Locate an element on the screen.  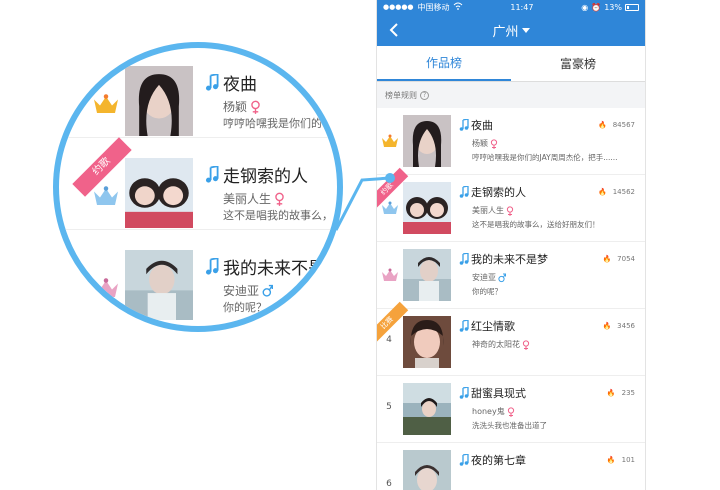
tab-works-chart: 作品榜 is located at coordinates (444, 63).